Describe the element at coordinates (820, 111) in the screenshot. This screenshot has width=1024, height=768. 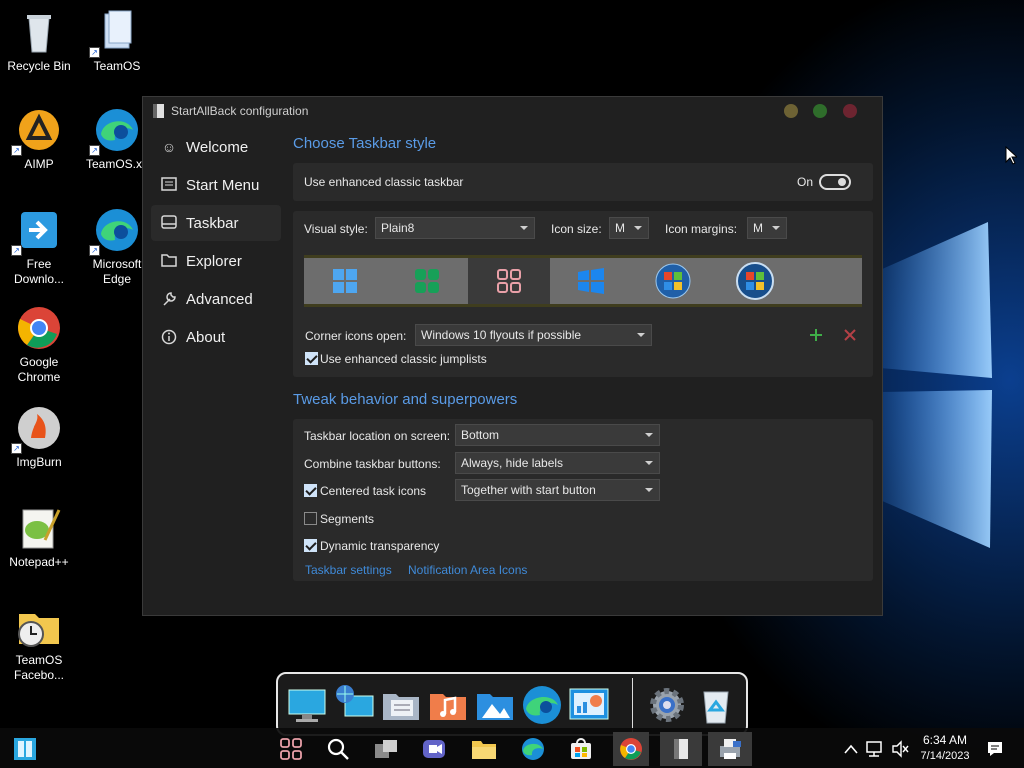
I see `maximize-button` at that location.